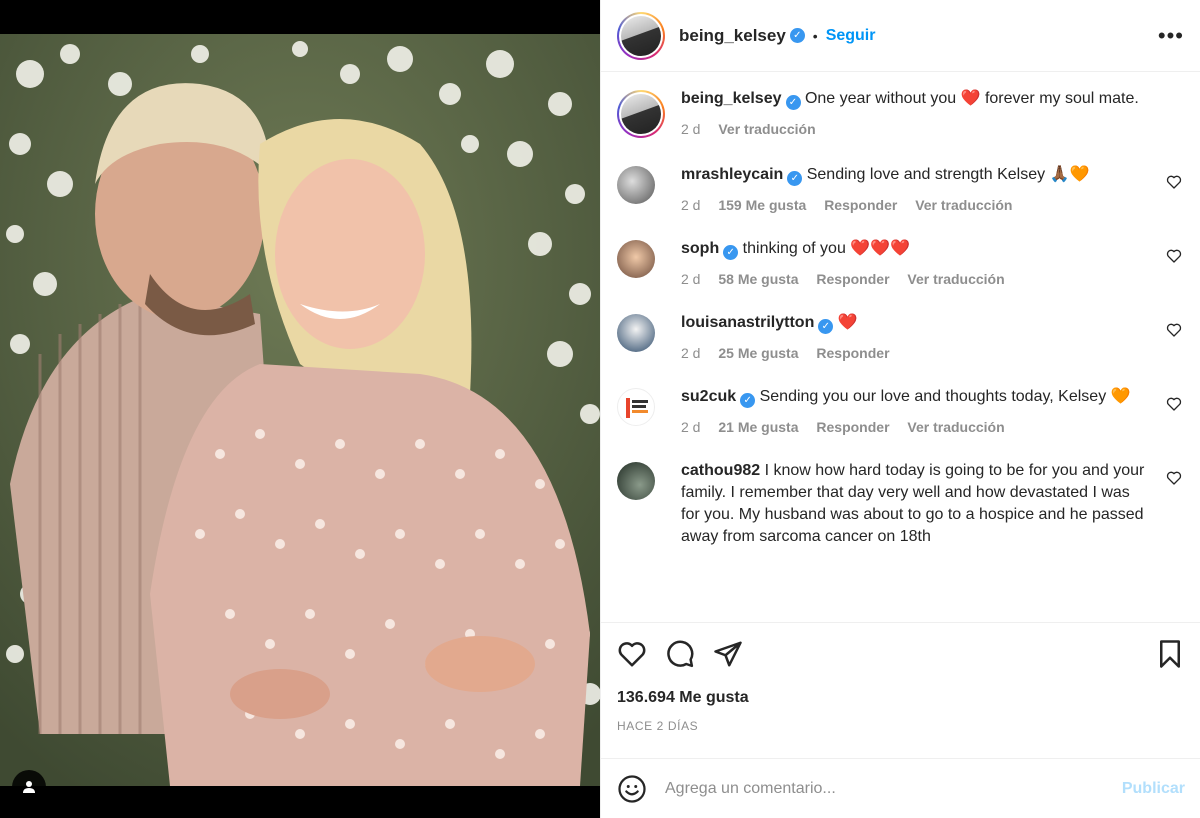  I want to click on caption-avatar, so click(641, 114).